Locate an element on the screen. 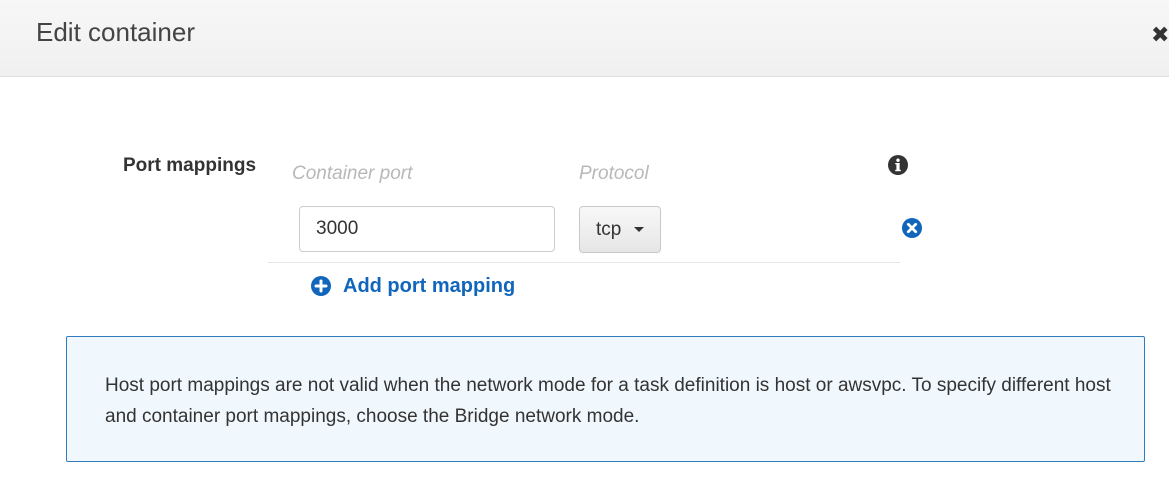  close-icon: ✖ is located at coordinates (1160, 35).